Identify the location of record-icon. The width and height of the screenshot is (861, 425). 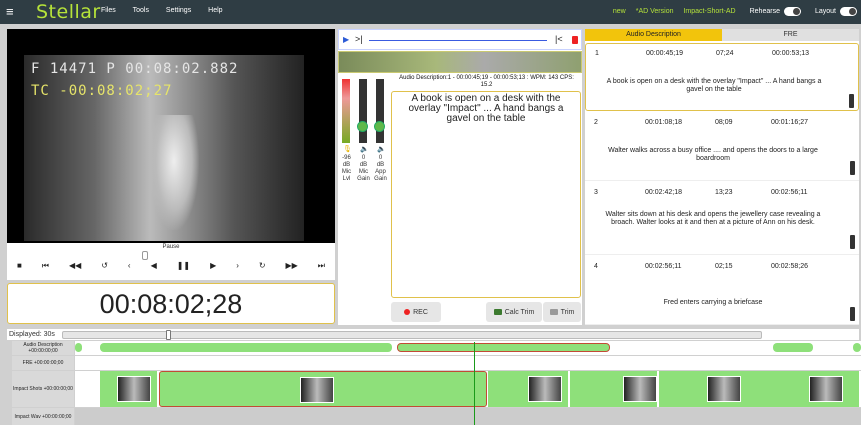
(407, 312).